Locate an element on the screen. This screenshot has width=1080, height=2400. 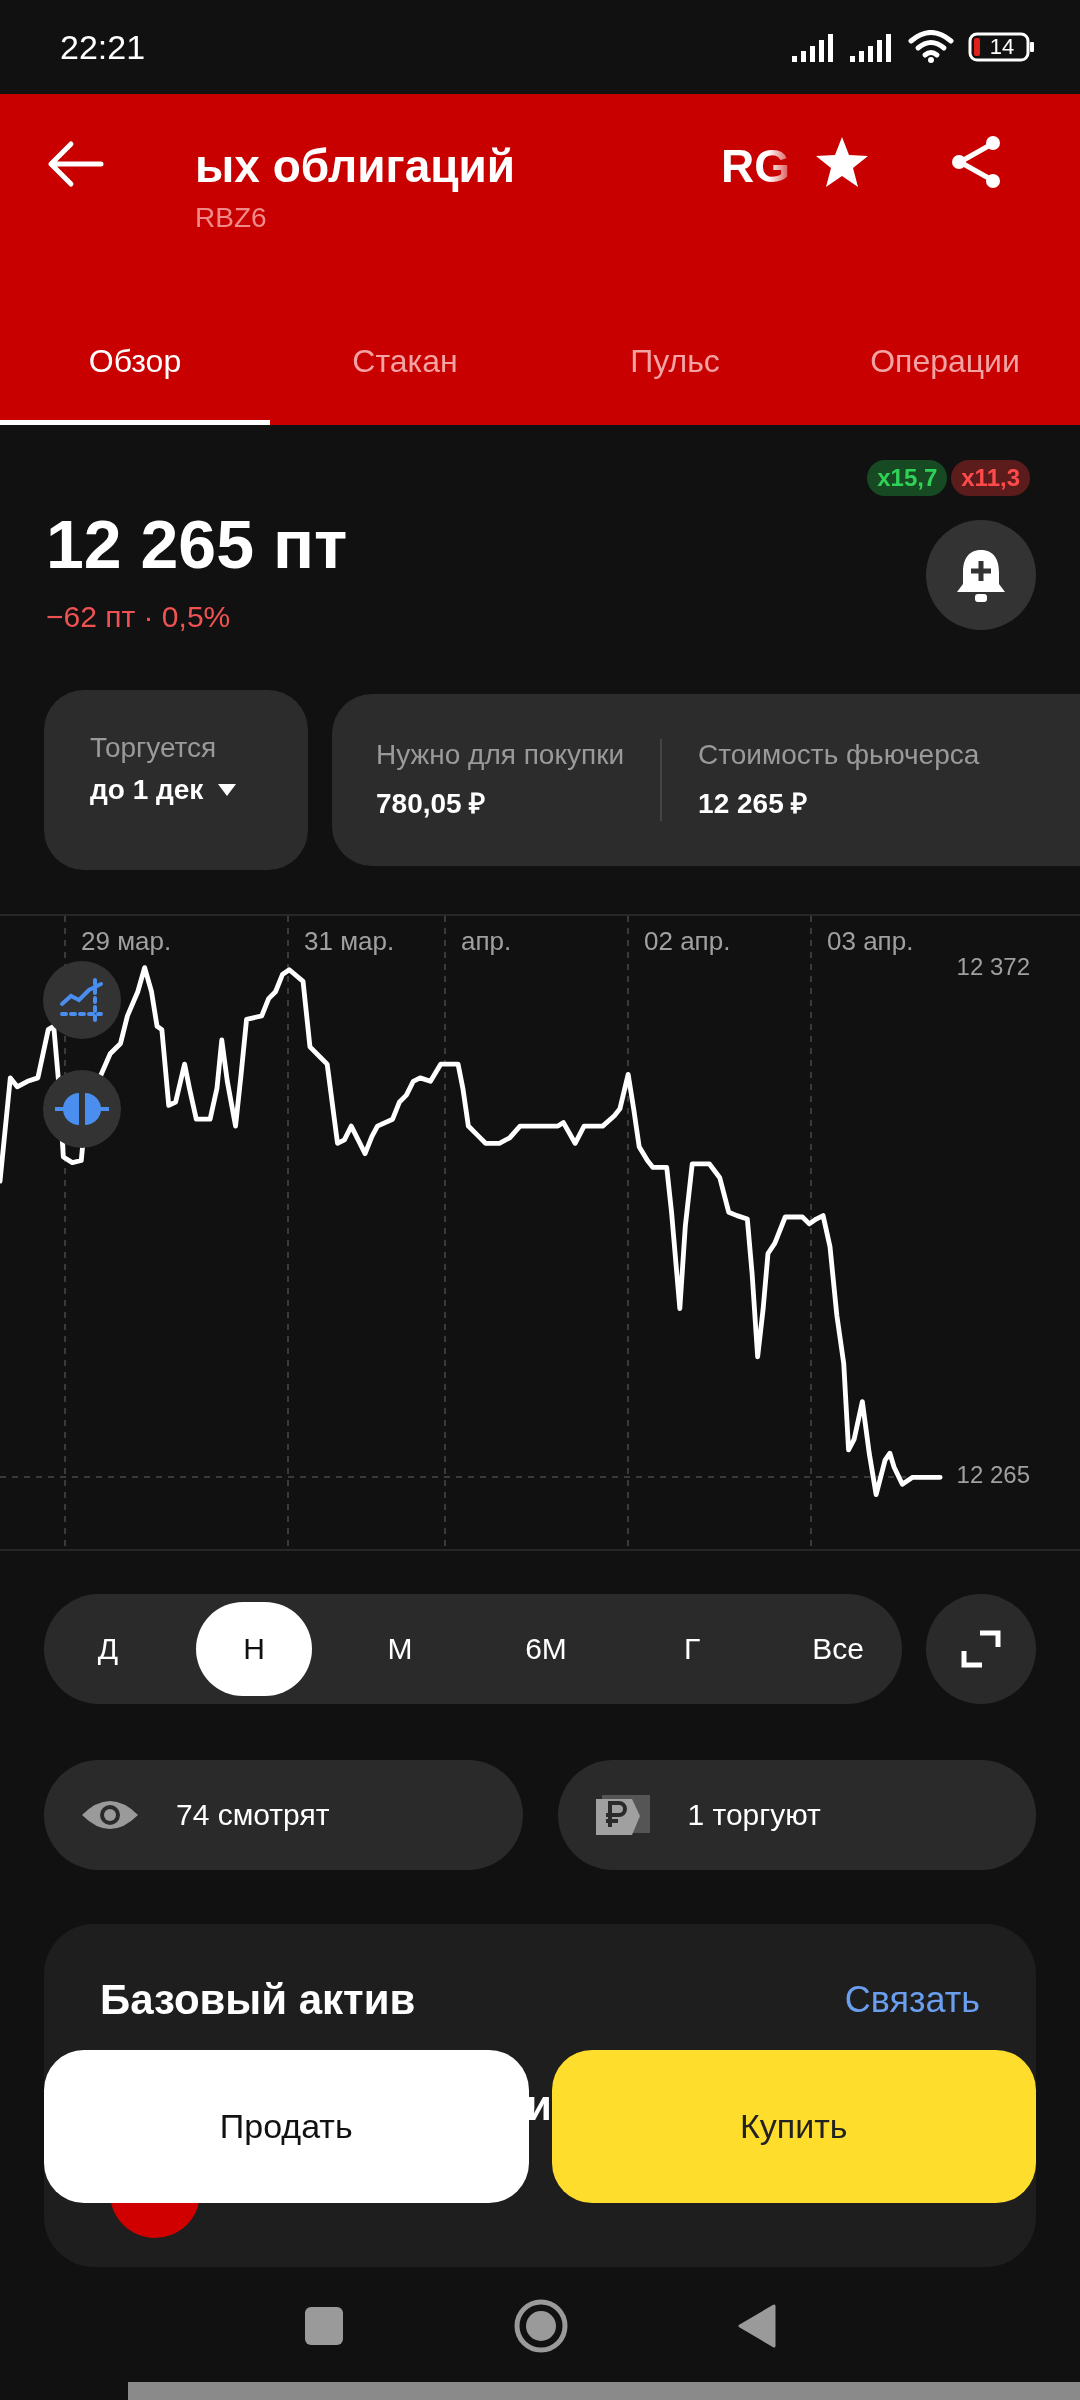
wifi-icon is located at coordinates (931, 47).